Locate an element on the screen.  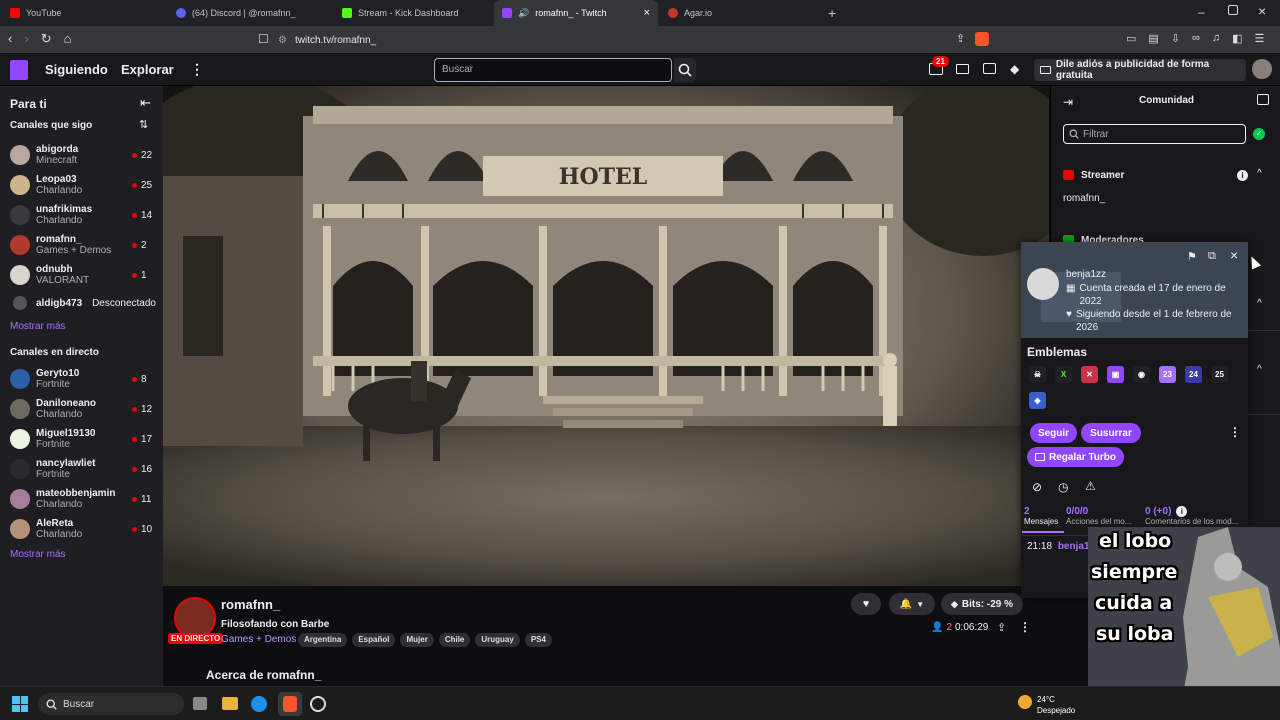
sidebar-channel: unafrikimas Charlando 14 is located at coordinates (83, 215).